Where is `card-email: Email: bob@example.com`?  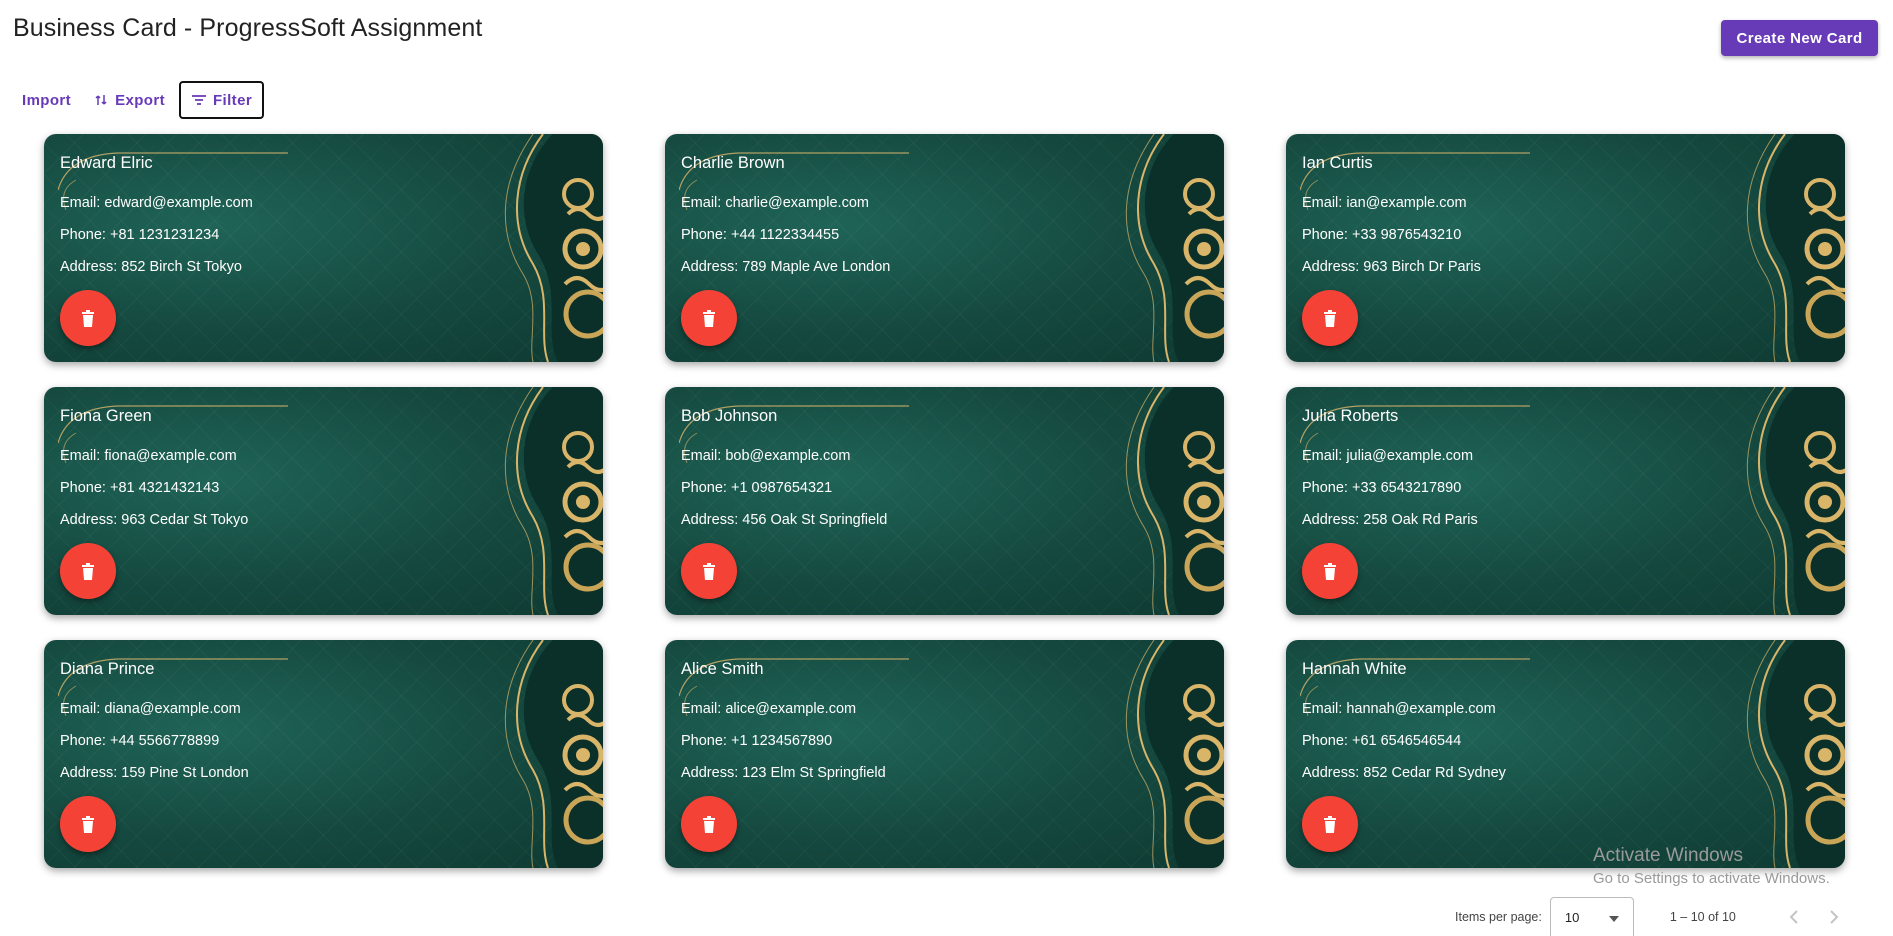
card-email: Email: bob@example.com is located at coordinates (766, 456).